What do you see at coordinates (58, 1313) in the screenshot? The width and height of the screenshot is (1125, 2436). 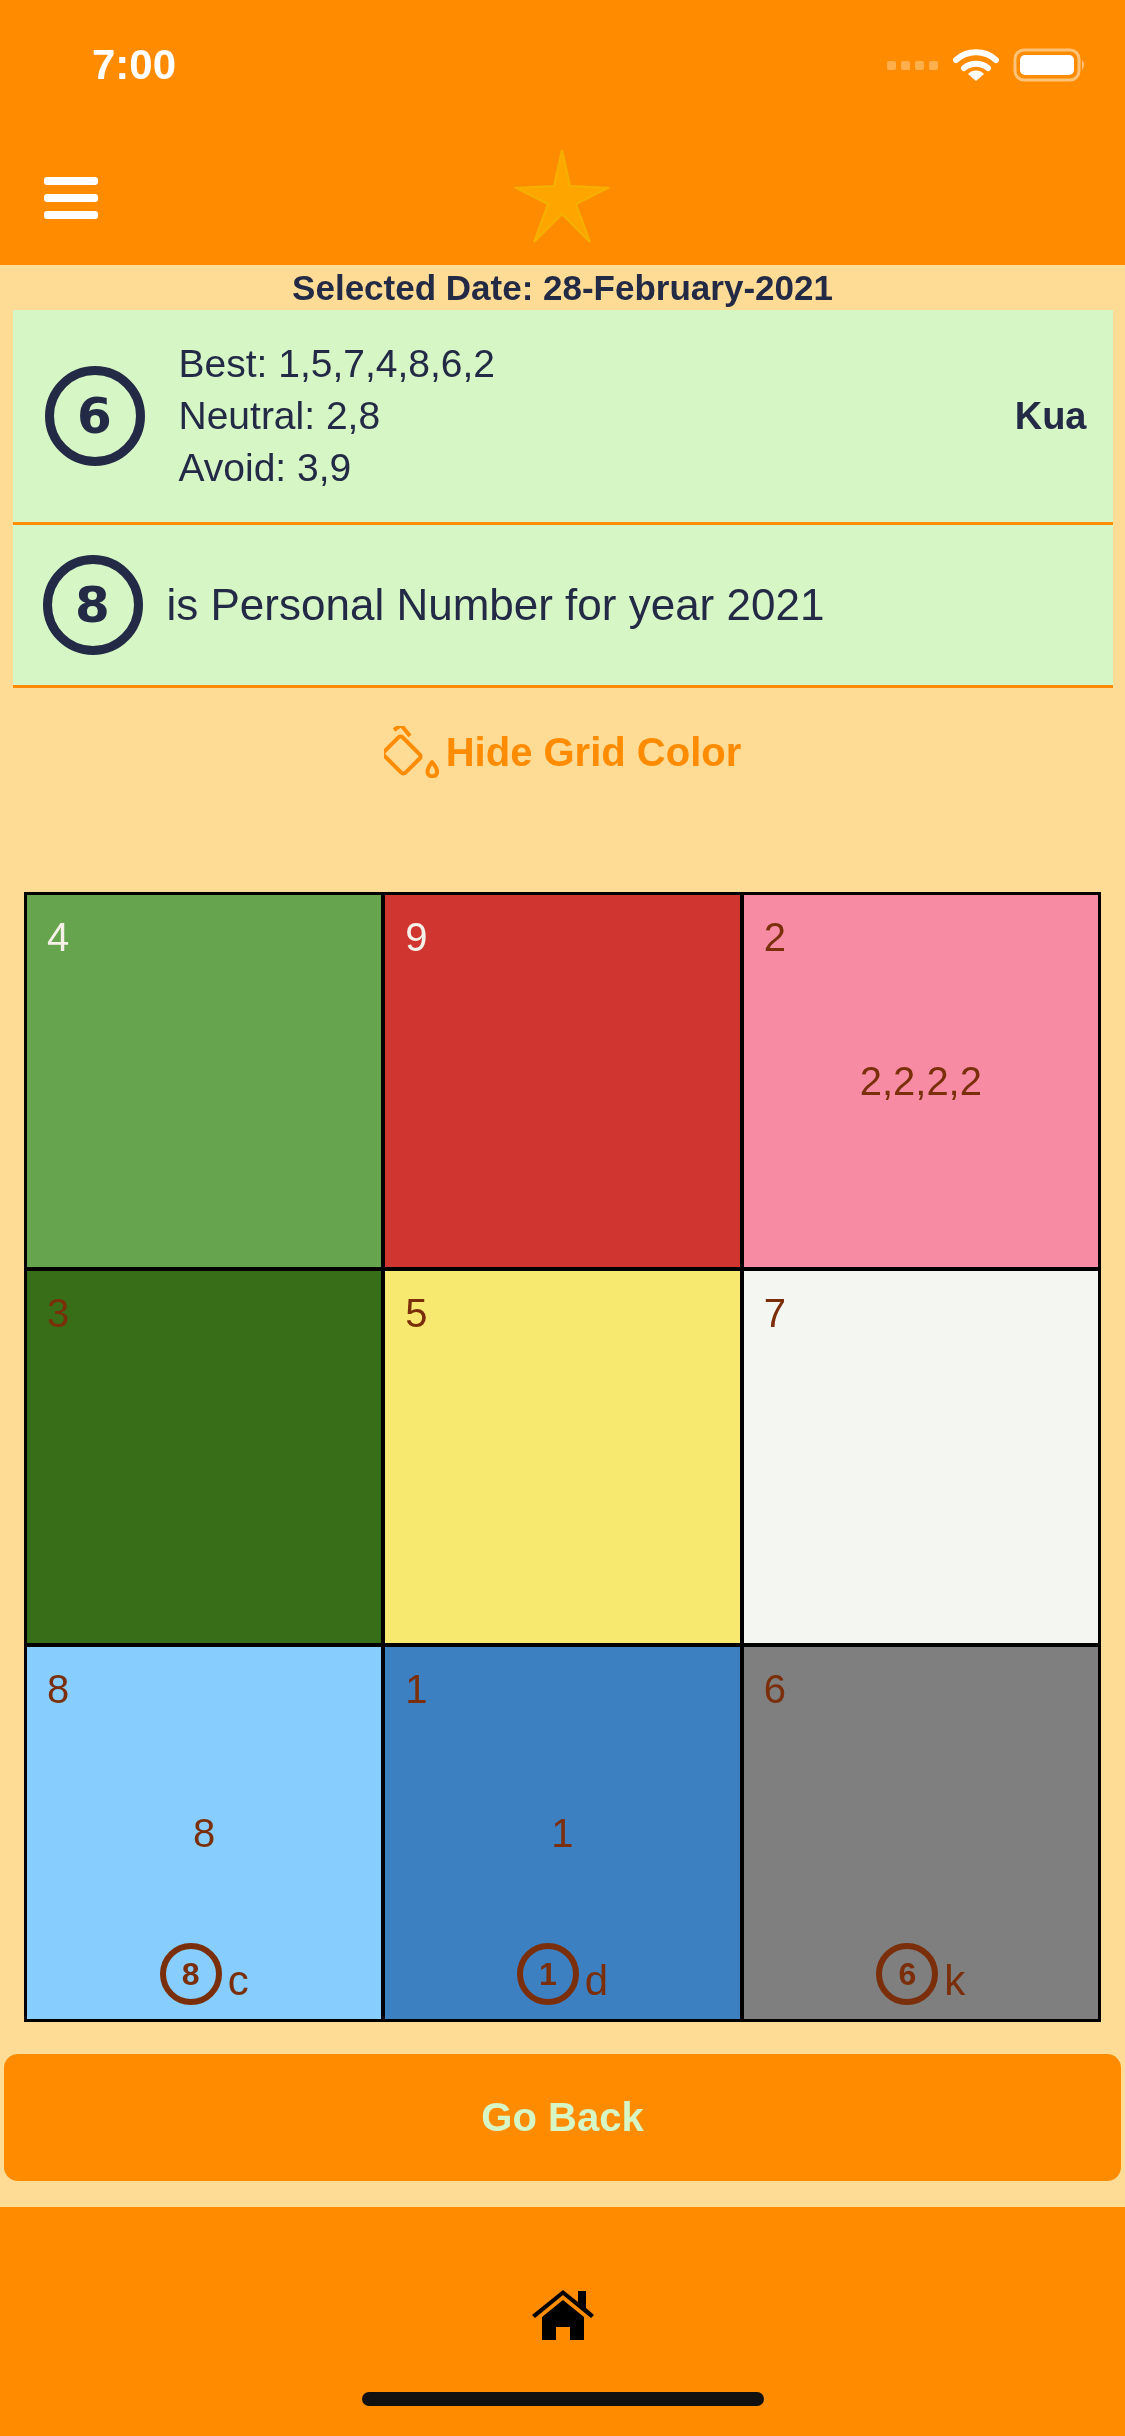 I see `cell-number: 3` at bounding box center [58, 1313].